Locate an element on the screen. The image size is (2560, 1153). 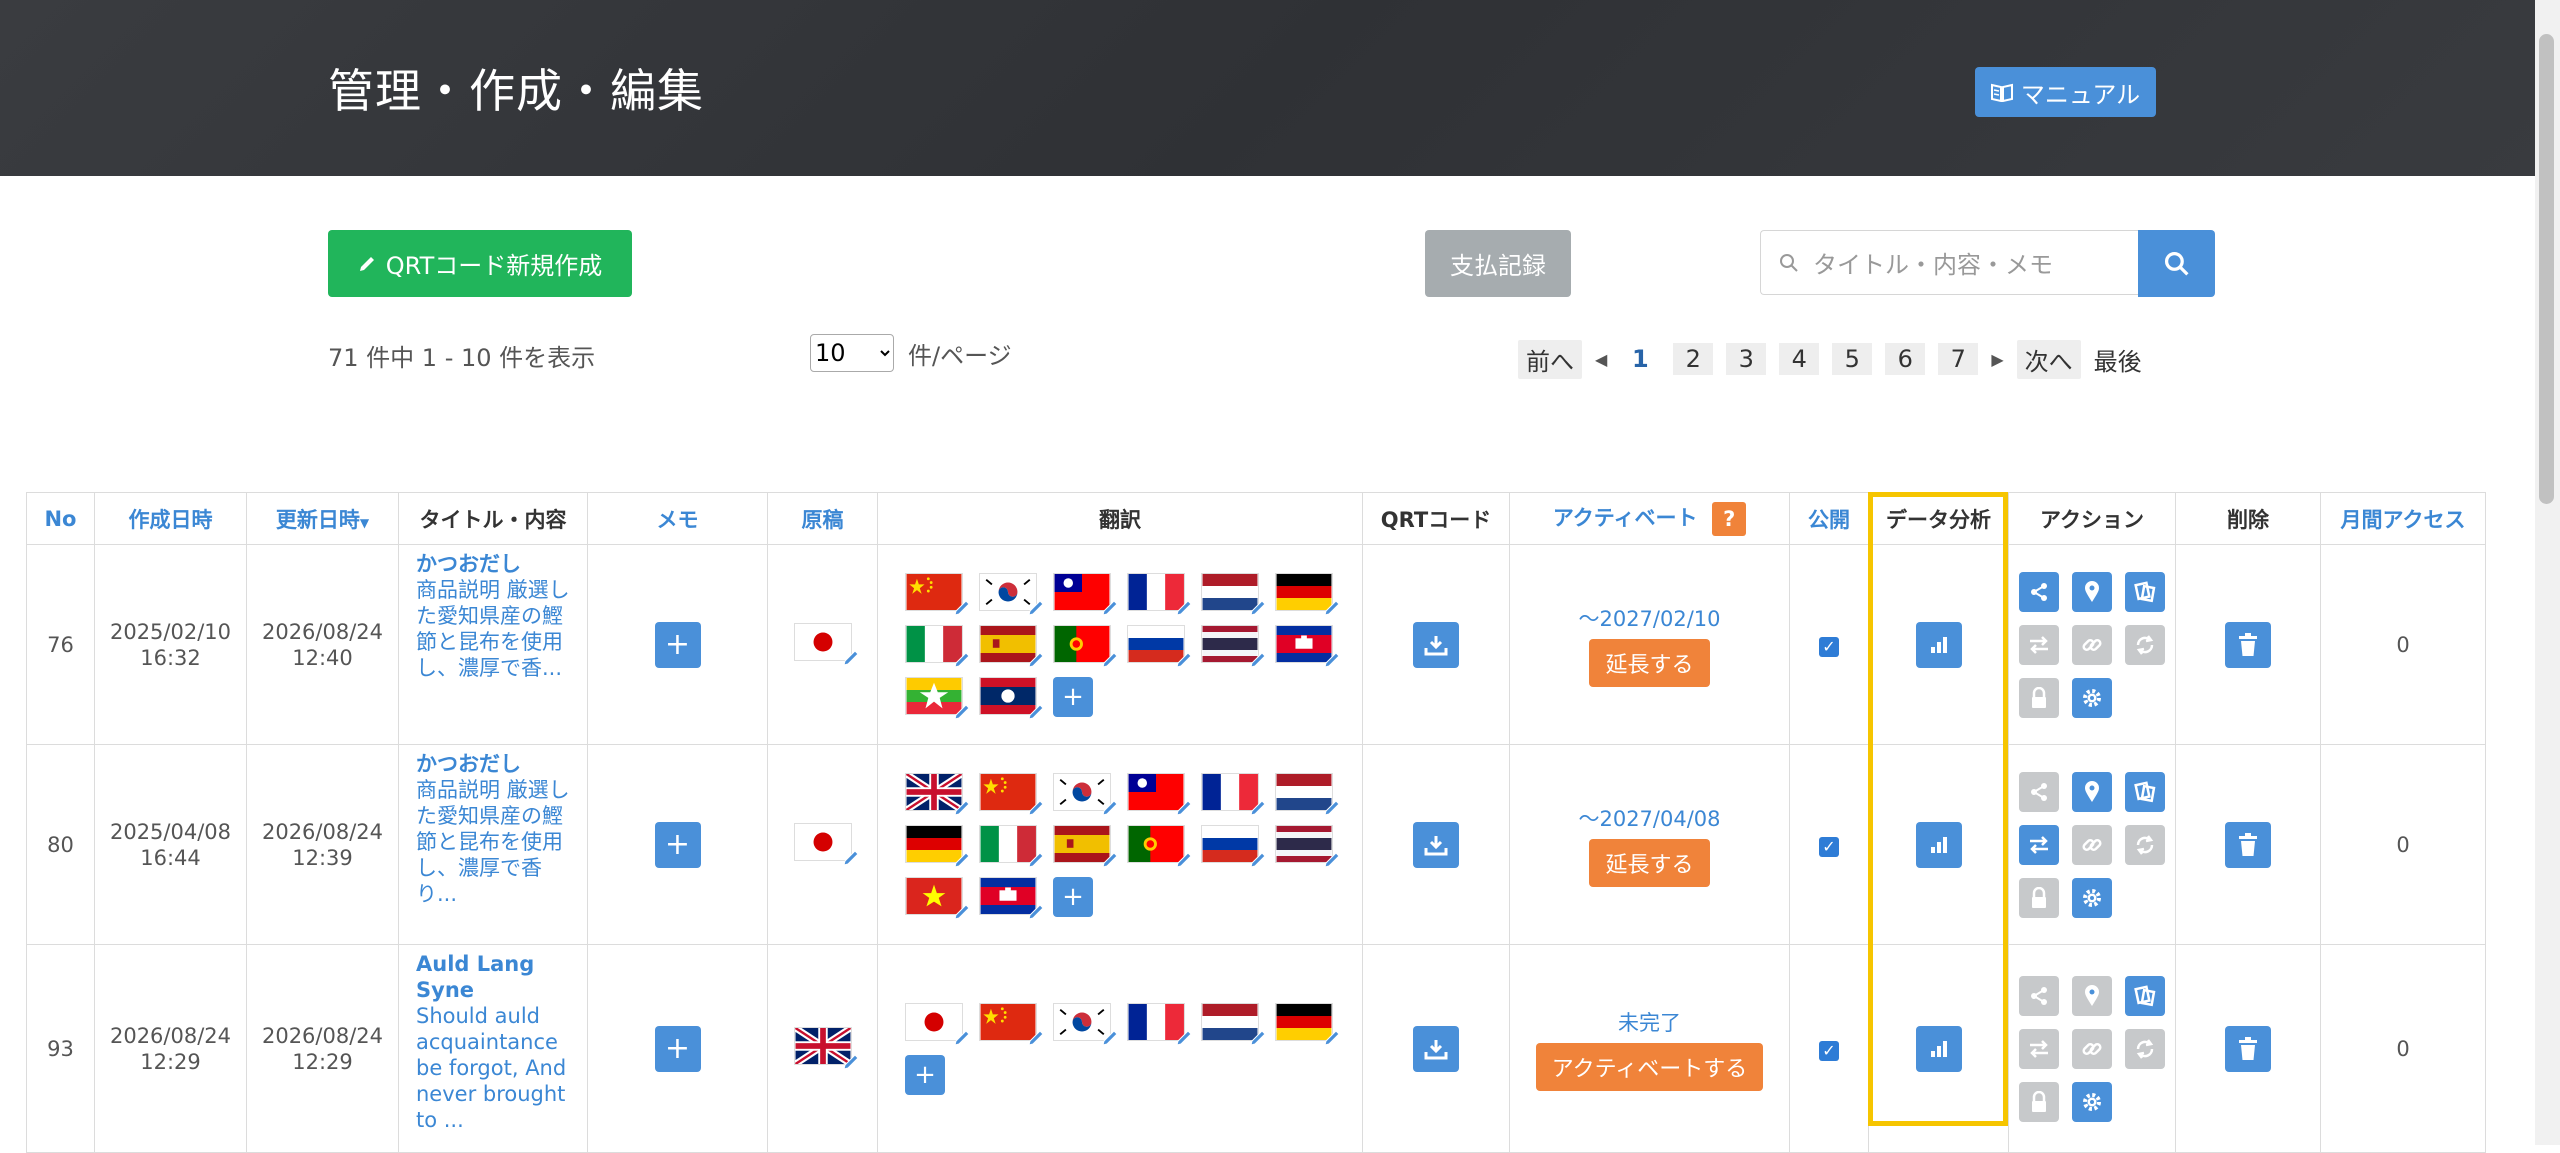
payment-history-button: 支払記録 is located at coordinates (1498, 263).